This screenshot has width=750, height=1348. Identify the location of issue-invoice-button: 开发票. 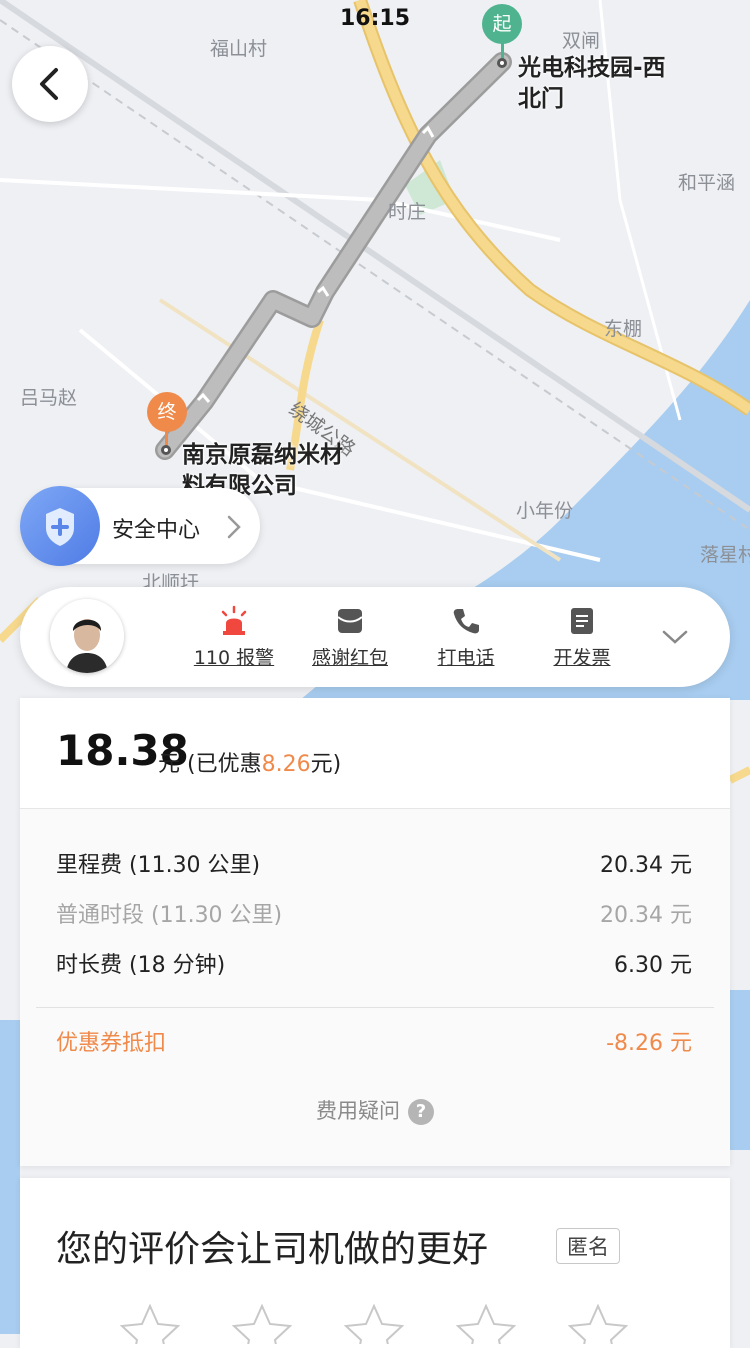
(582, 637).